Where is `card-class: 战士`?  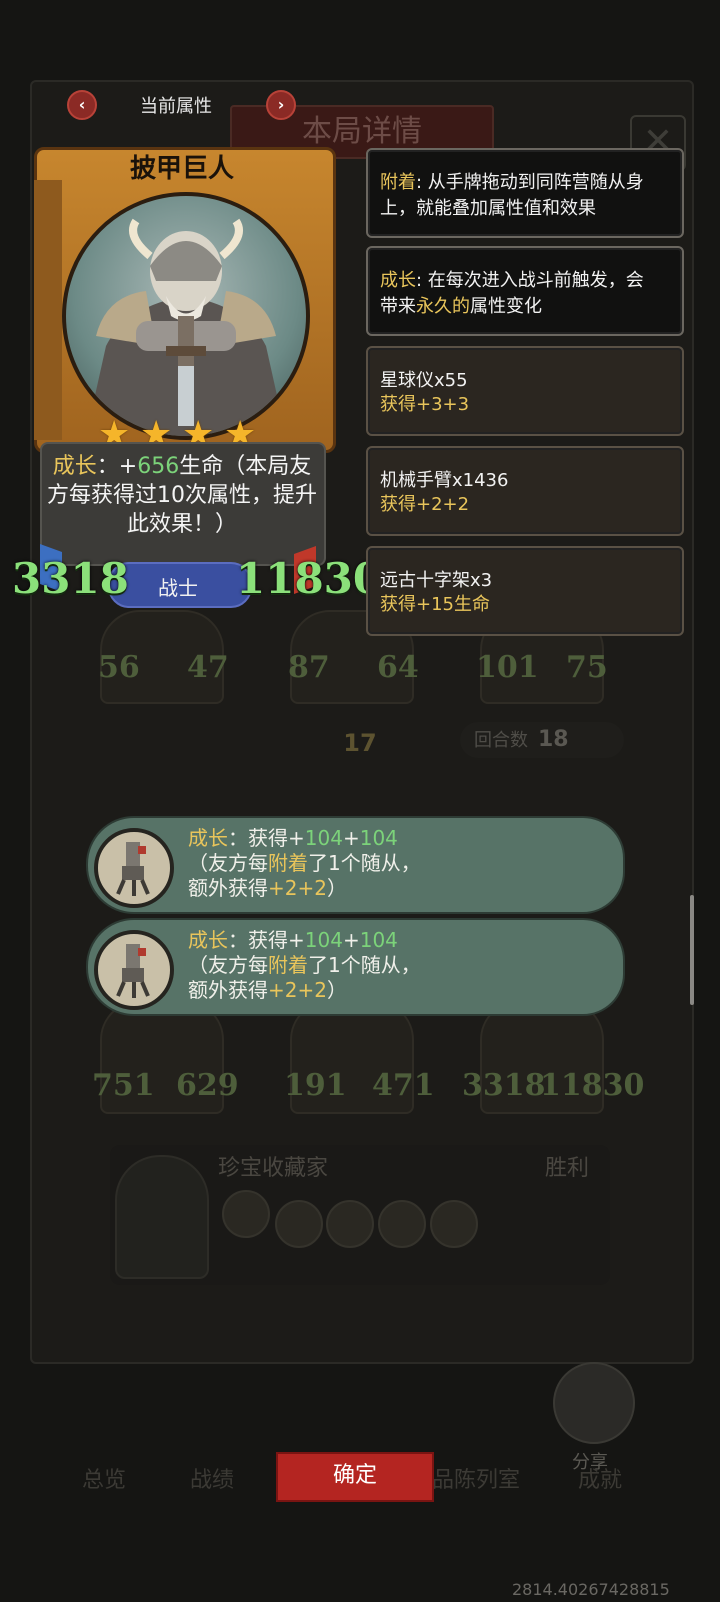
card-class: 战士 is located at coordinates (178, 588).